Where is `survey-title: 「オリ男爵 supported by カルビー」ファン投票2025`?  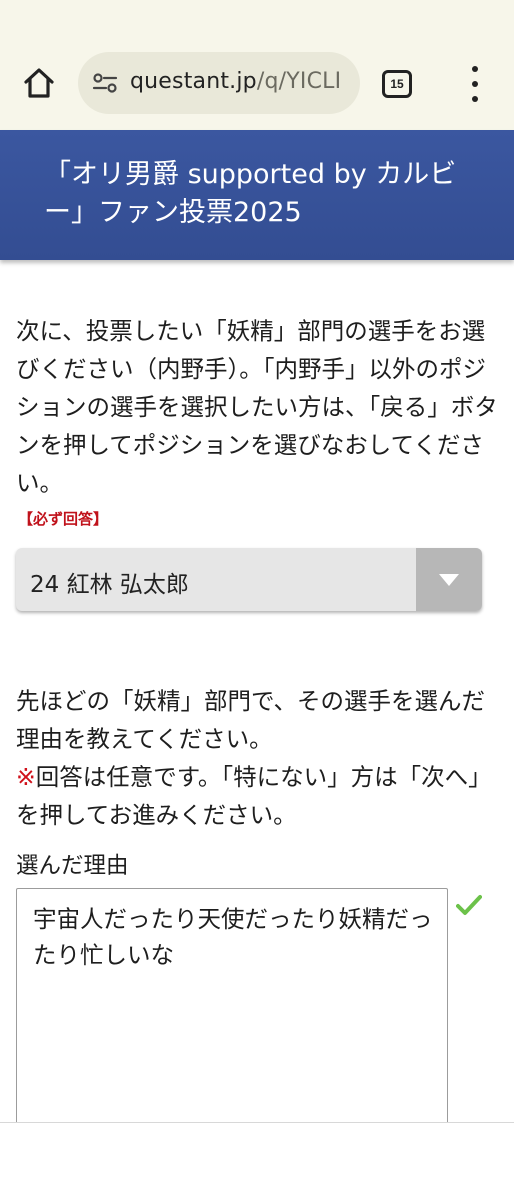 survey-title: 「オリ男爵 supported by カルビー」ファン投票2025 is located at coordinates (250, 193).